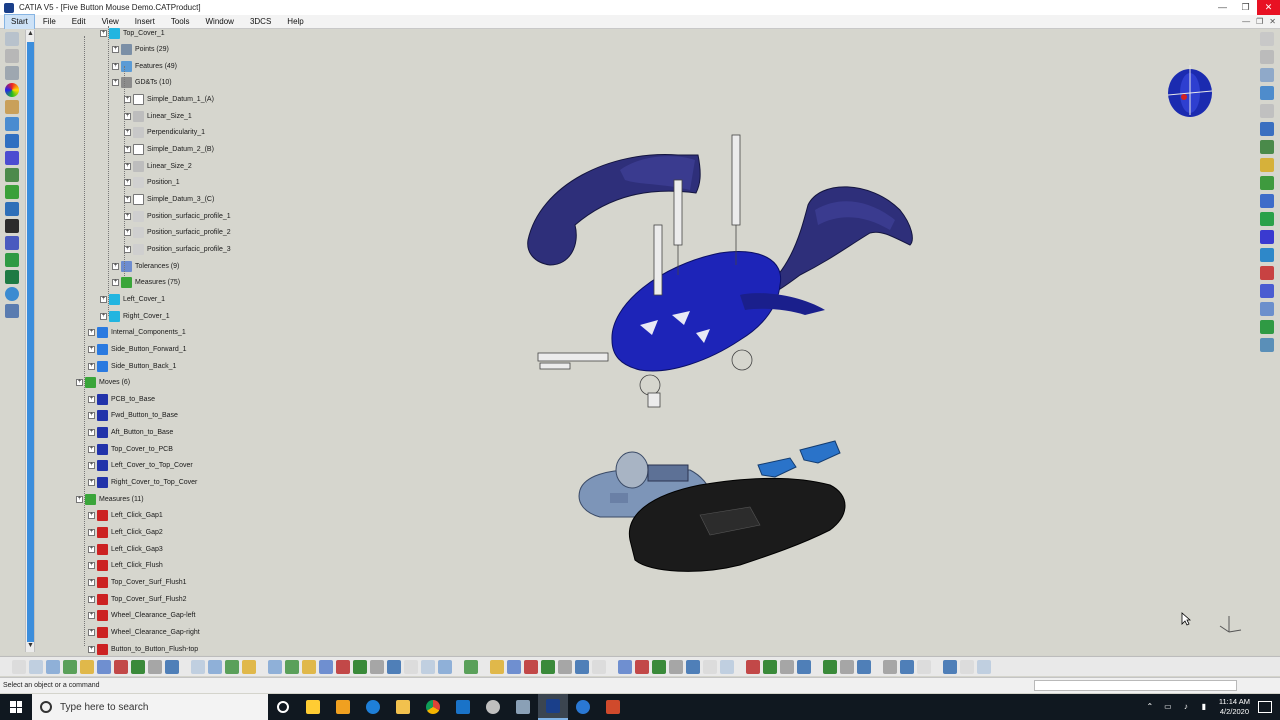 The height and width of the screenshot is (720, 1280). What do you see at coordinates (1267, 39) in the screenshot?
I see `compass-tool-icon` at bounding box center [1267, 39].